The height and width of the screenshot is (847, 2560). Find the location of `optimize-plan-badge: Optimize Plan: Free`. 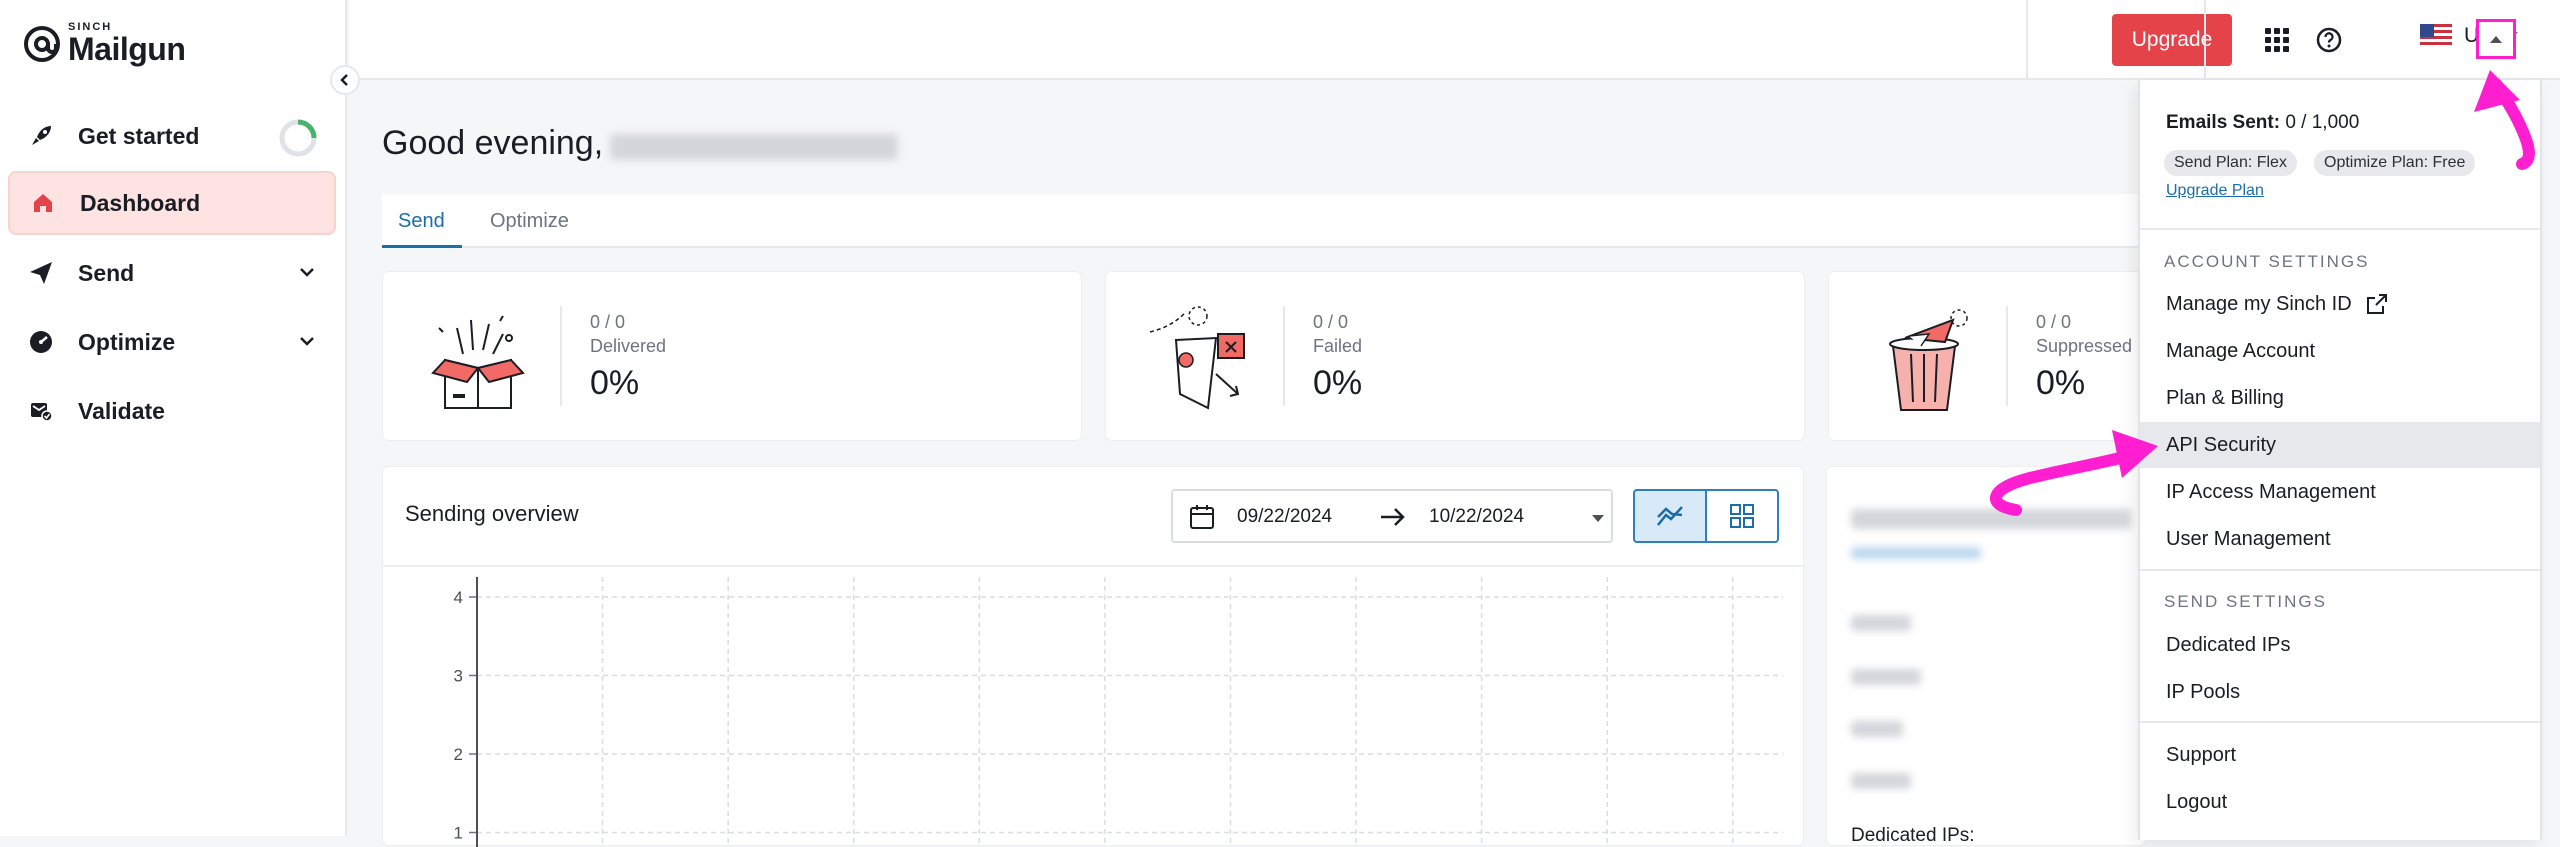

optimize-plan-badge: Optimize Plan: Free is located at coordinates (2395, 163).